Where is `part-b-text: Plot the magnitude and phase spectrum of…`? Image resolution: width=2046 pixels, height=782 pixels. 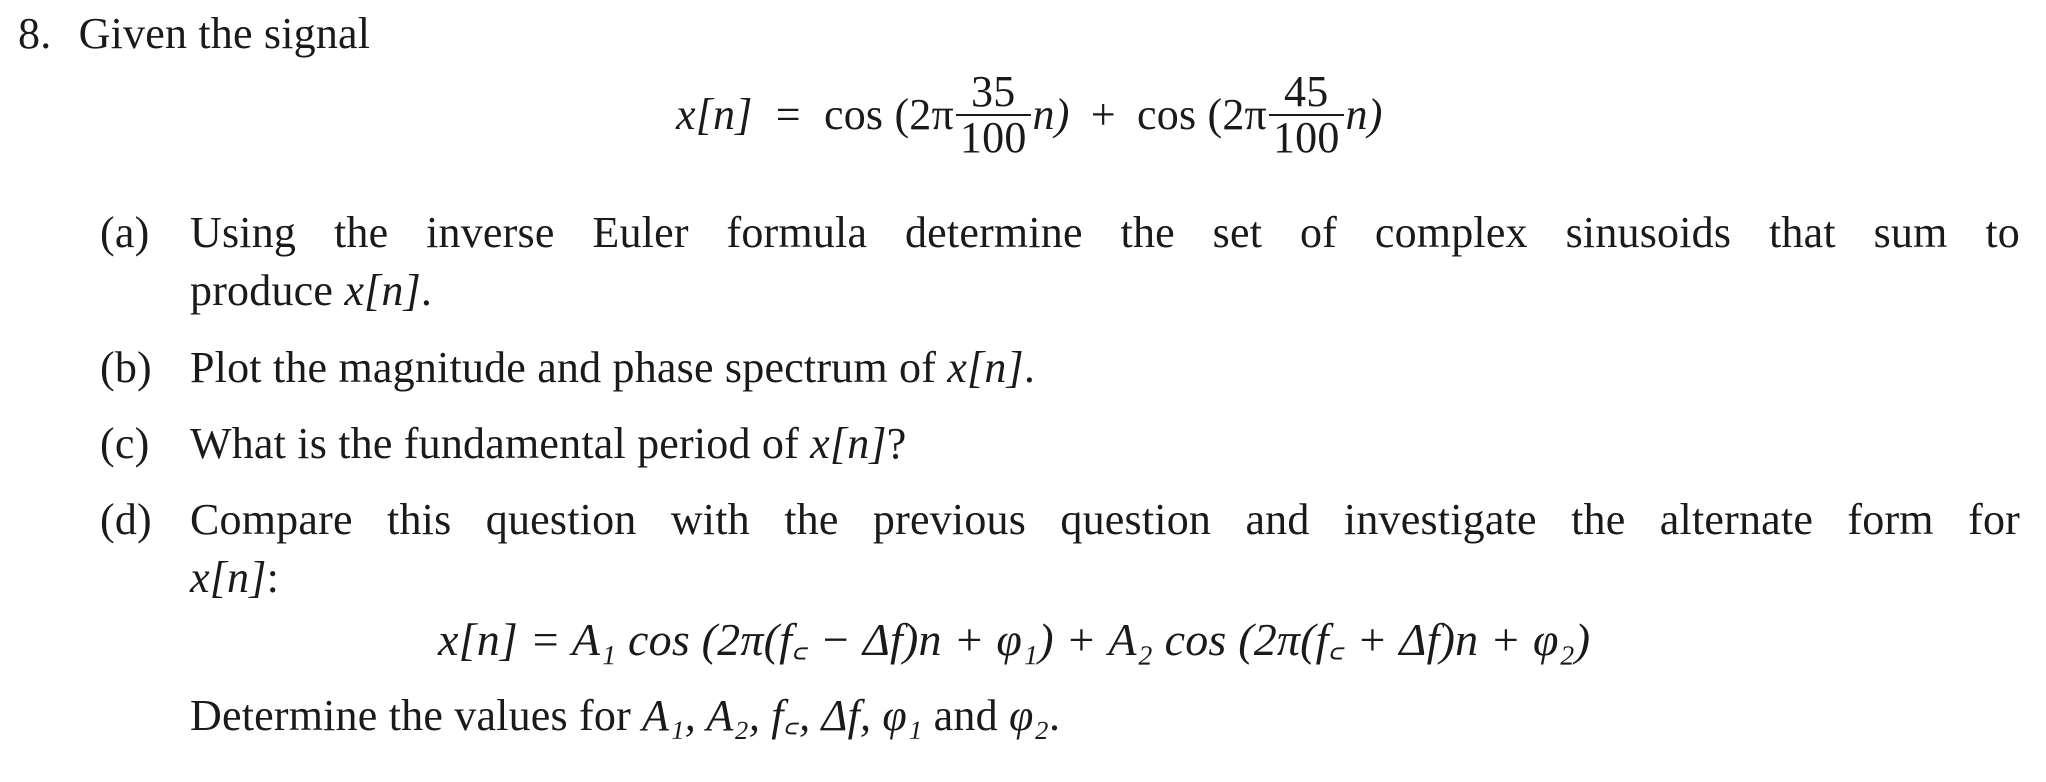
part-b-text: Plot the magnitude and phase spectrum of… is located at coordinates (612, 368).